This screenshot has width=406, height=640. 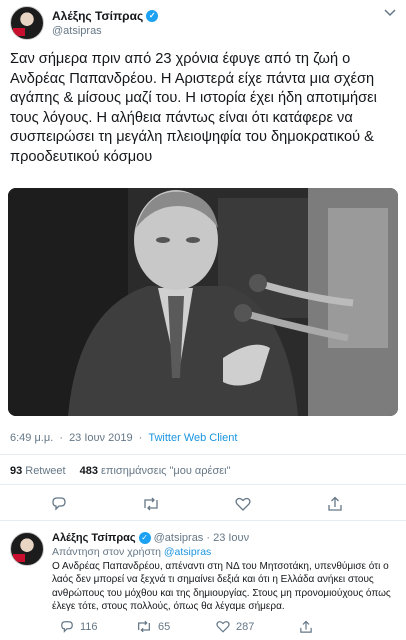 What do you see at coordinates (88, 471) in the screenshot?
I see `like-count: 483` at bounding box center [88, 471].